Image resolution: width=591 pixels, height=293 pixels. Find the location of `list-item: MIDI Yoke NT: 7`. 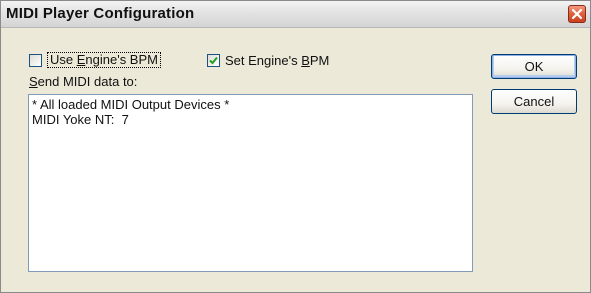

list-item: MIDI Yoke NT: 7 is located at coordinates (80, 119).